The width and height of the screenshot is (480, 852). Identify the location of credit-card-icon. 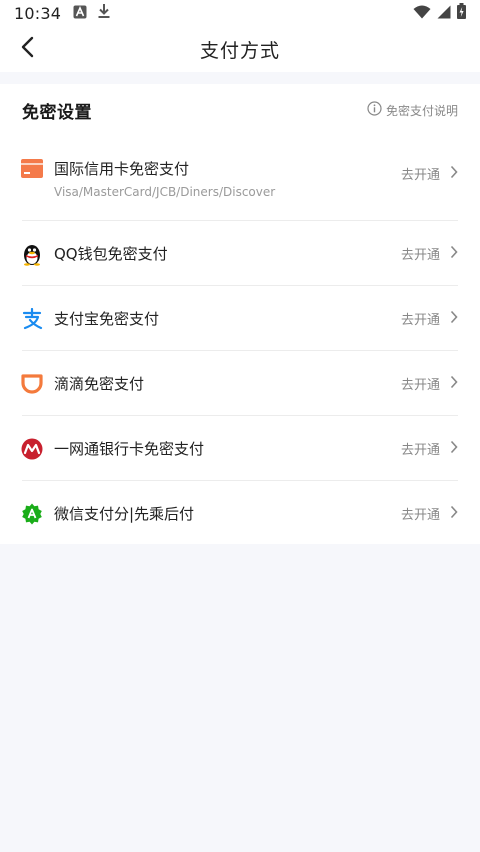
(32, 169).